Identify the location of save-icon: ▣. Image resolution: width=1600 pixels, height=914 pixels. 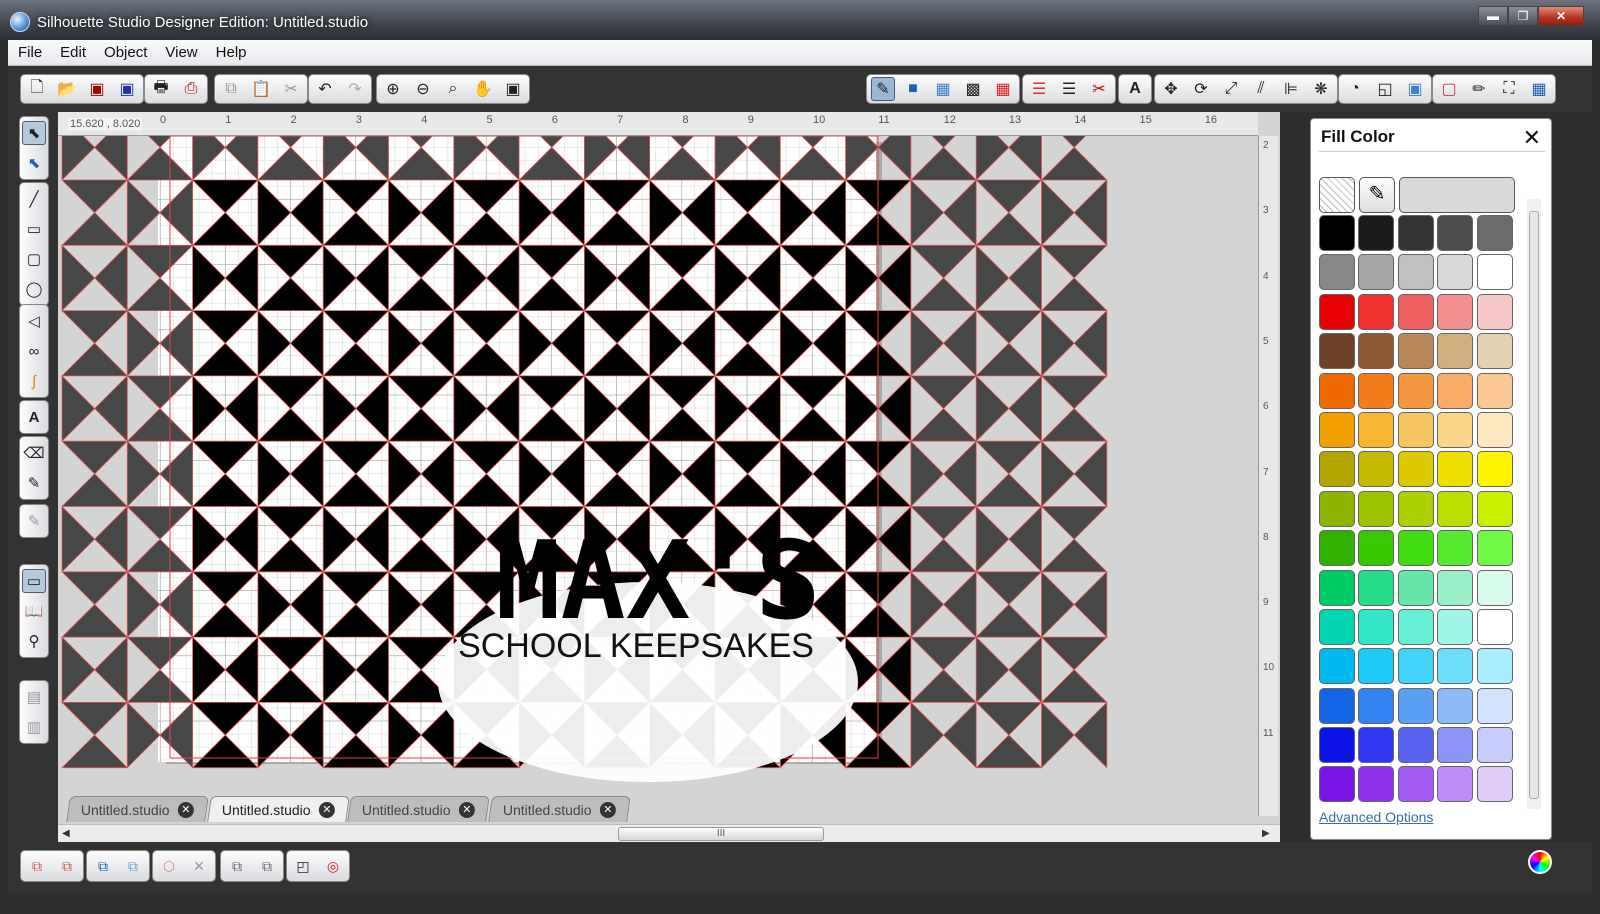
(97, 89).